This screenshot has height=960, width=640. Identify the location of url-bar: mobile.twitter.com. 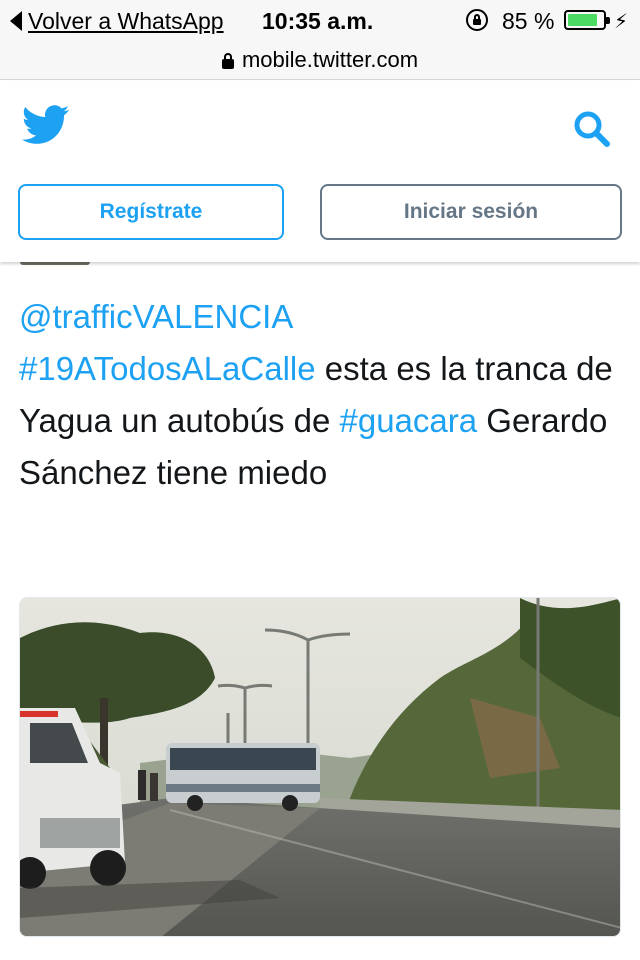
(320, 60).